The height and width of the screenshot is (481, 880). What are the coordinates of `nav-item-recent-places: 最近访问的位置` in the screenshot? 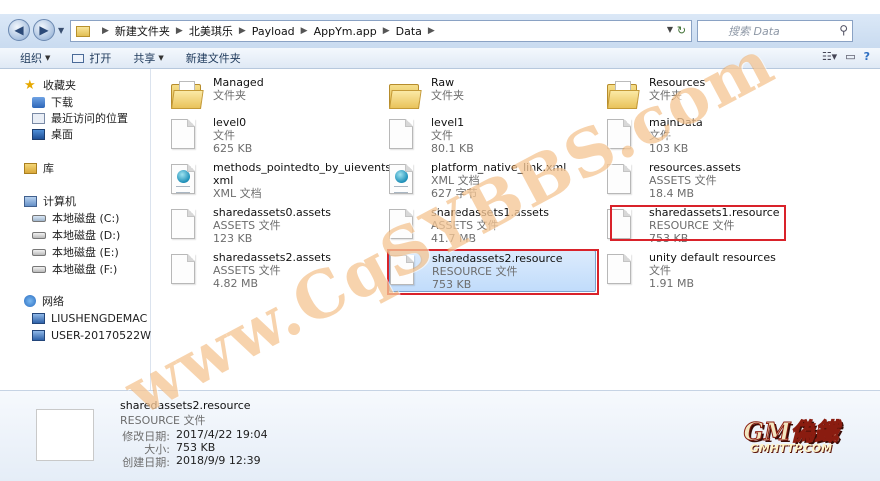 It's located at (80, 118).